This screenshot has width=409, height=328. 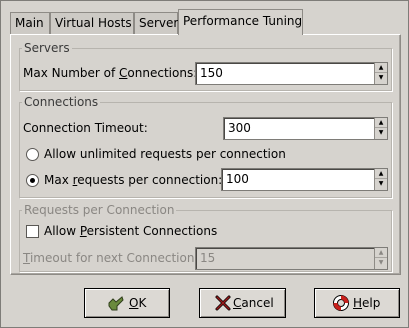 What do you see at coordinates (253, 303) in the screenshot?
I see `cancel-button-label: Cancel` at bounding box center [253, 303].